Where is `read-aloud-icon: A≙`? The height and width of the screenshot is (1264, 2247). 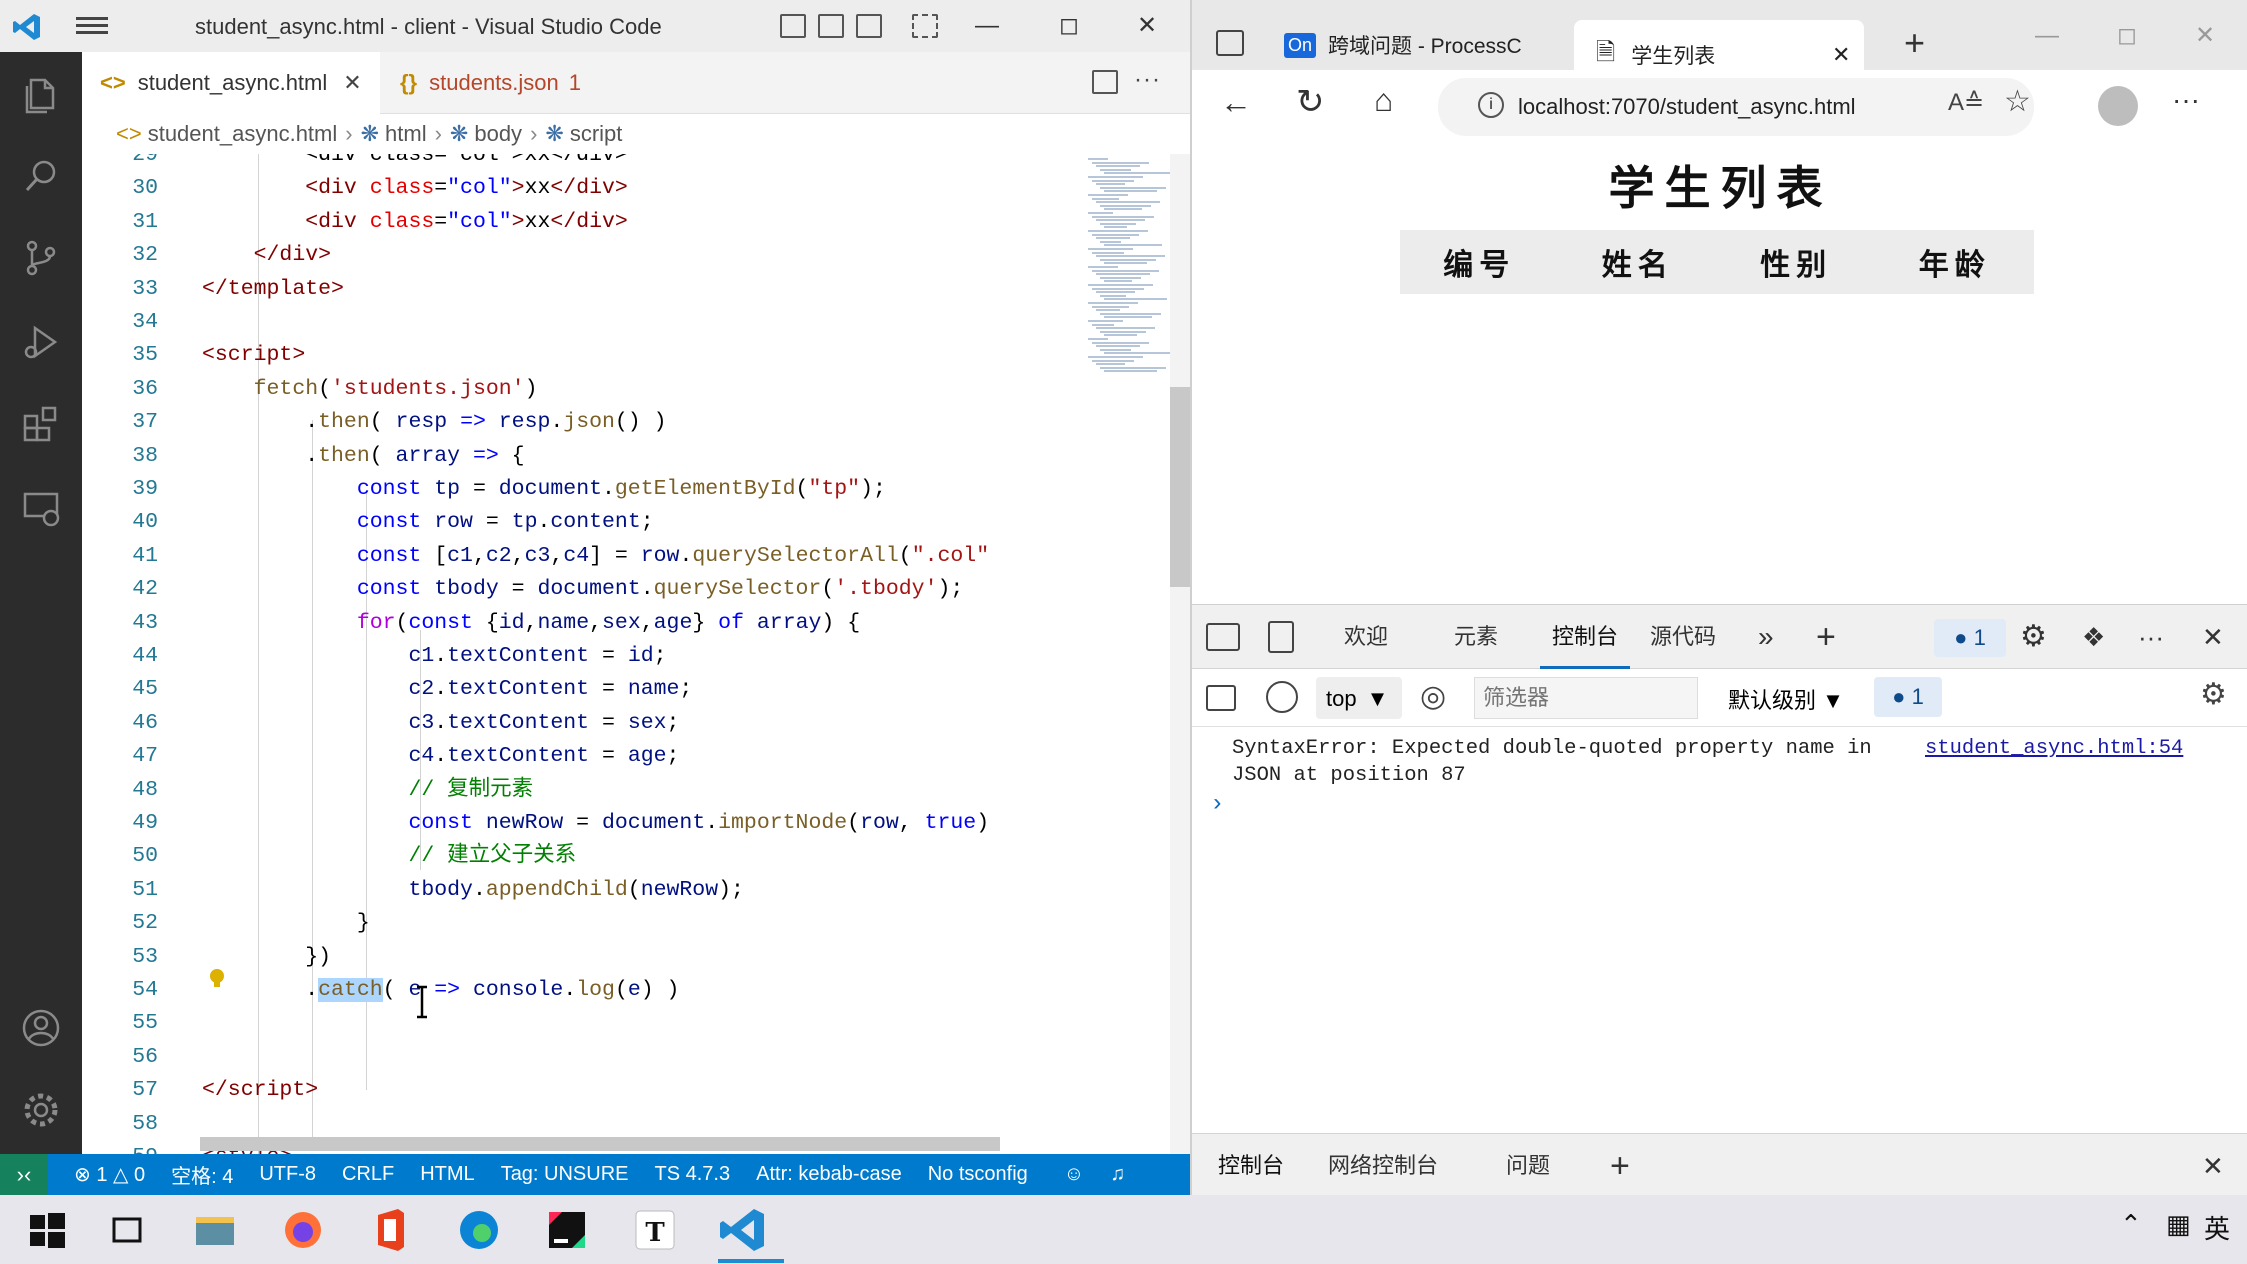
read-aloud-icon: A≙ is located at coordinates (1966, 102).